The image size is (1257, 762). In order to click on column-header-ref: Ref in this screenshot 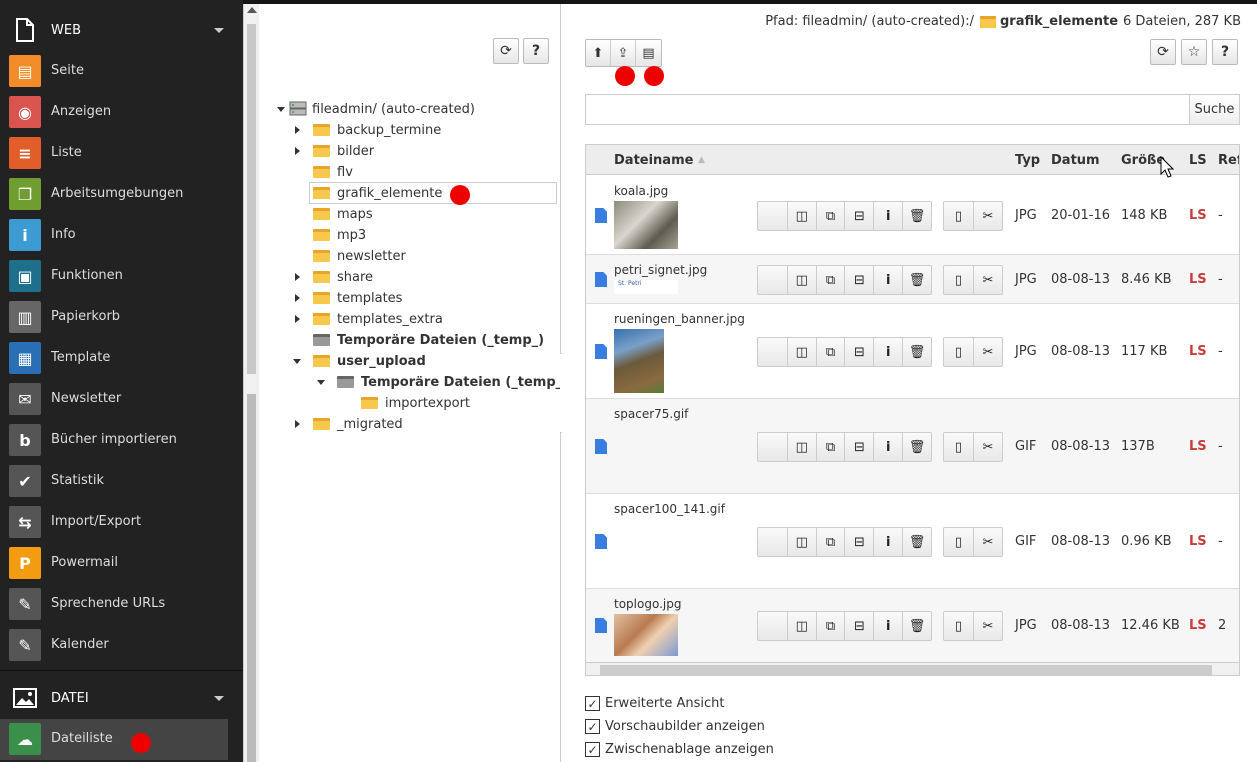, I will do `click(1228, 160)`.